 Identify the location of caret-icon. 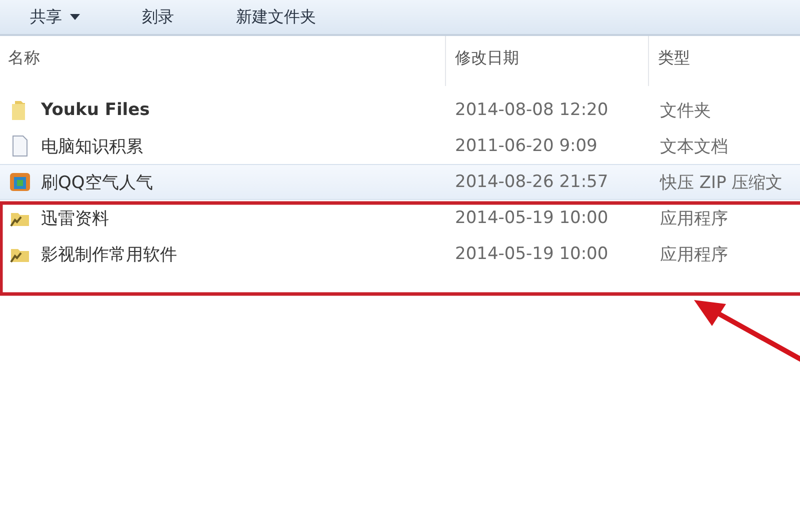
(75, 17).